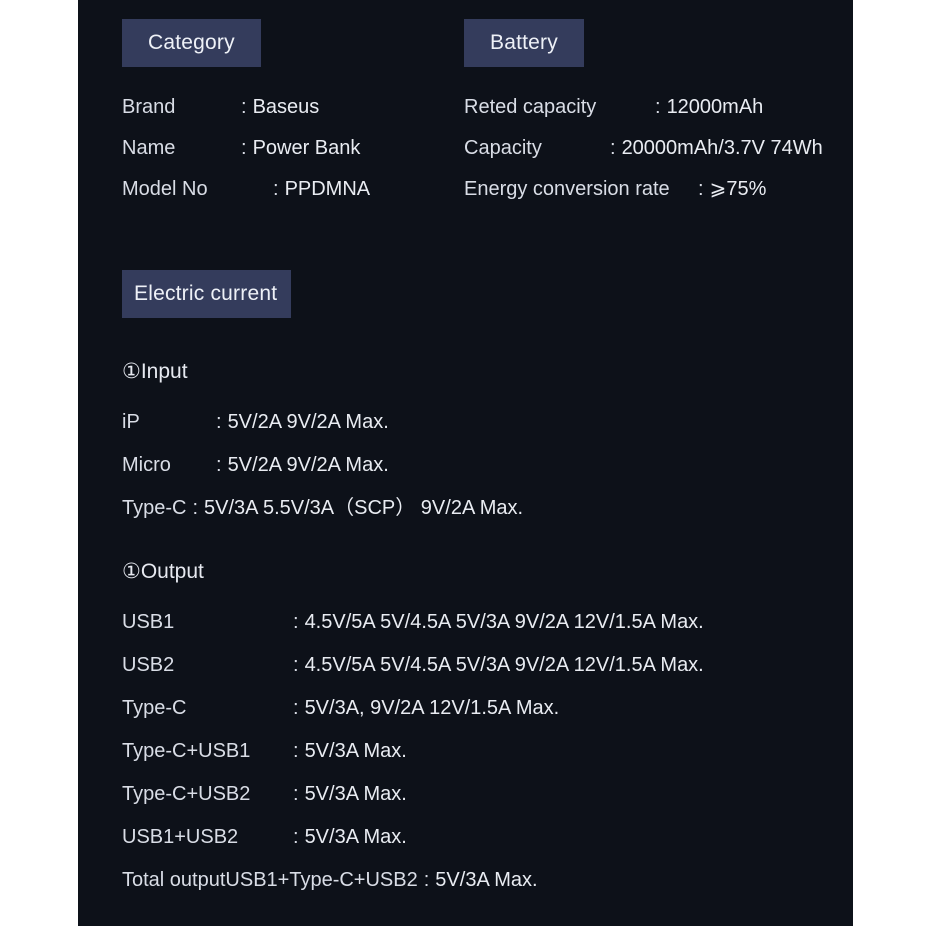 The width and height of the screenshot is (931, 931). I want to click on input-subheading: ①Input, so click(155, 371).